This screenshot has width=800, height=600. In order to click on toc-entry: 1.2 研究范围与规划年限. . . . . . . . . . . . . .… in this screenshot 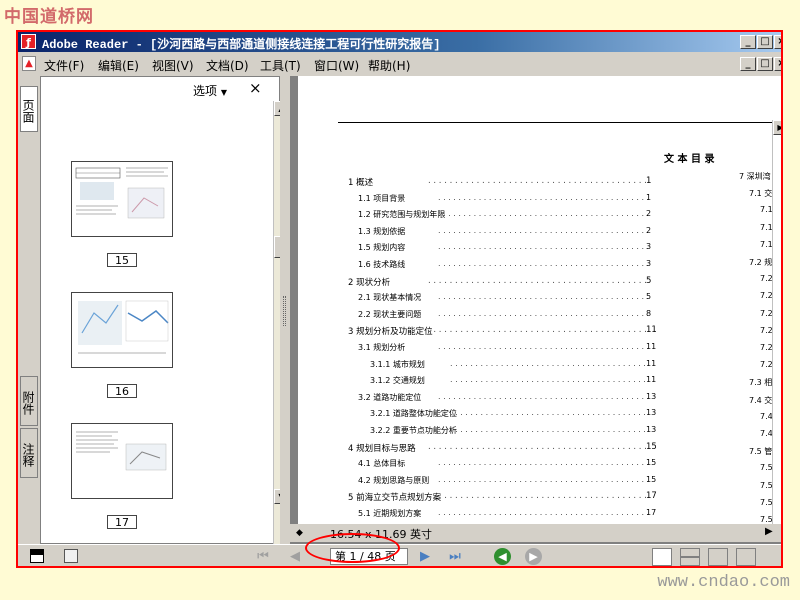, I will do `click(539, 216)`.